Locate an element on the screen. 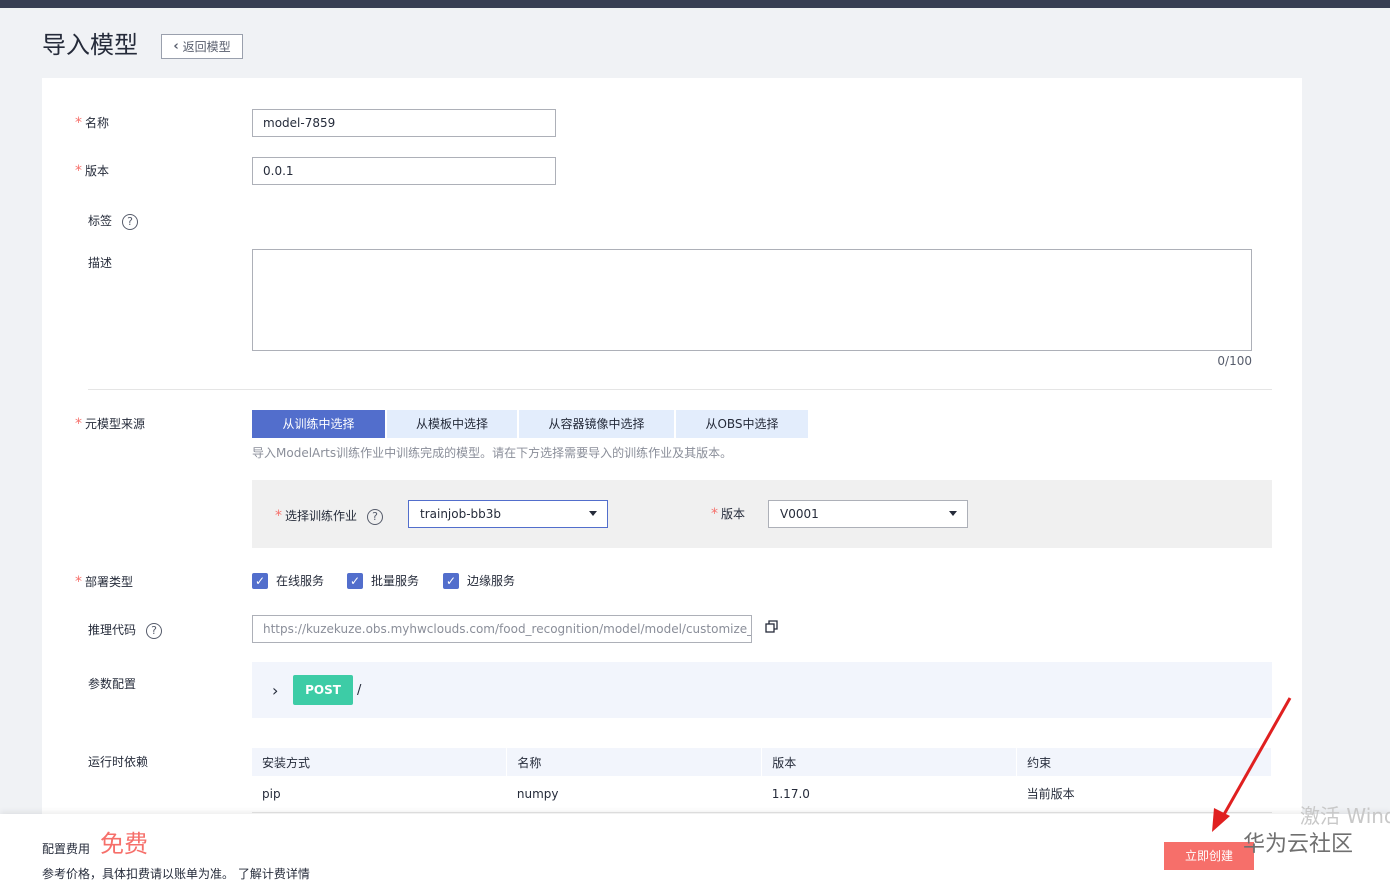 This screenshot has height=881, width=1390. train-job-select: trainjob-bb3b is located at coordinates (508, 514).